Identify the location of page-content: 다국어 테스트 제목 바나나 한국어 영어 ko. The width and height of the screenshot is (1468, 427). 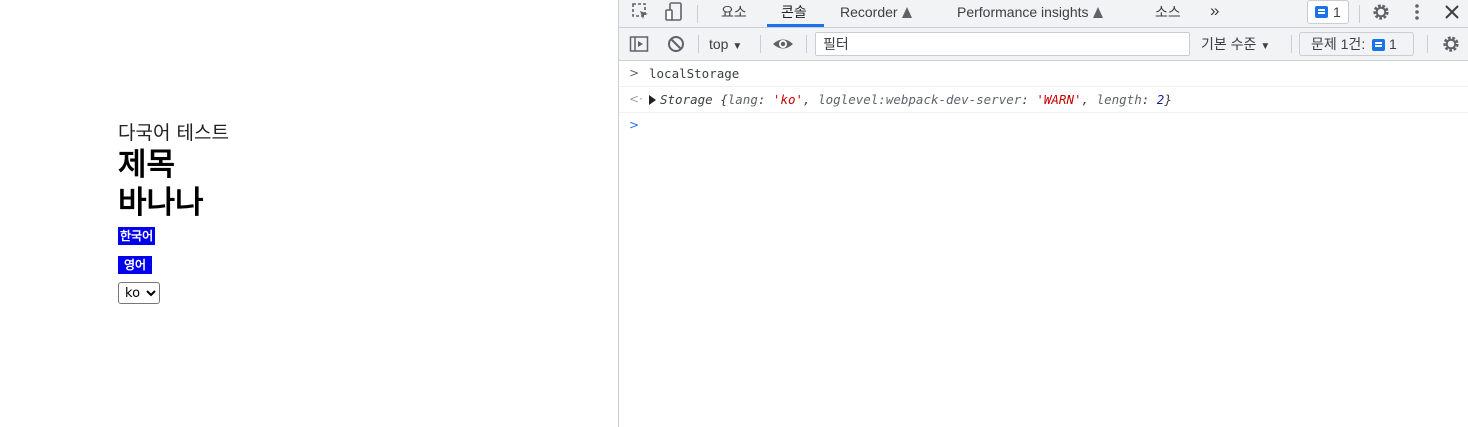
(173, 212).